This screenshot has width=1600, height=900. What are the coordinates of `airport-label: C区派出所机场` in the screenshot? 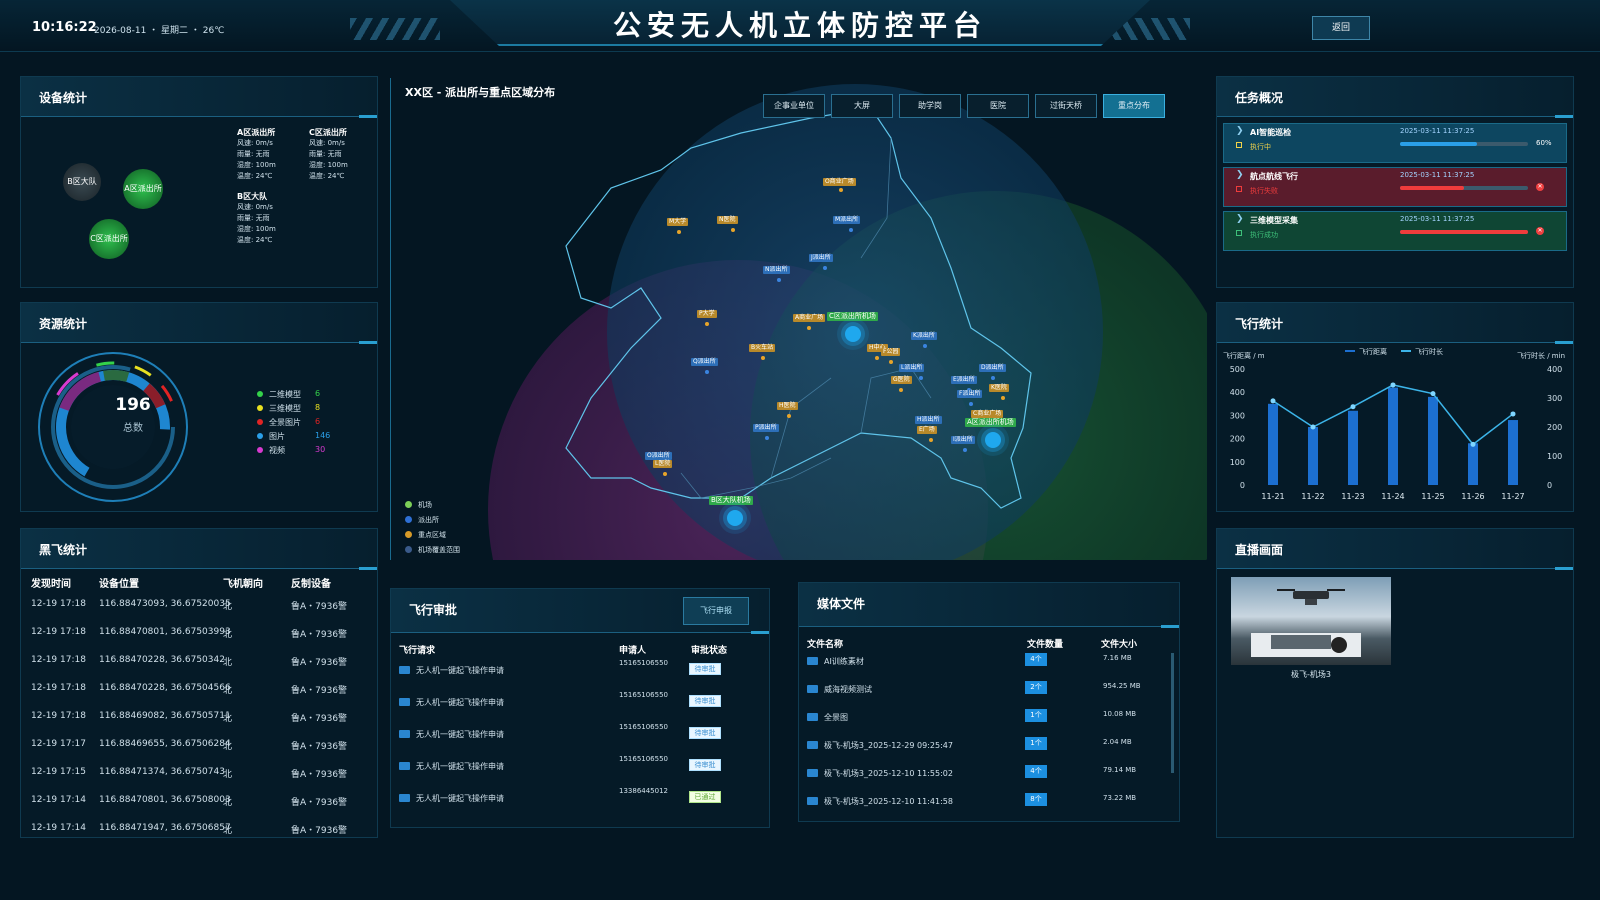 It's located at (852, 316).